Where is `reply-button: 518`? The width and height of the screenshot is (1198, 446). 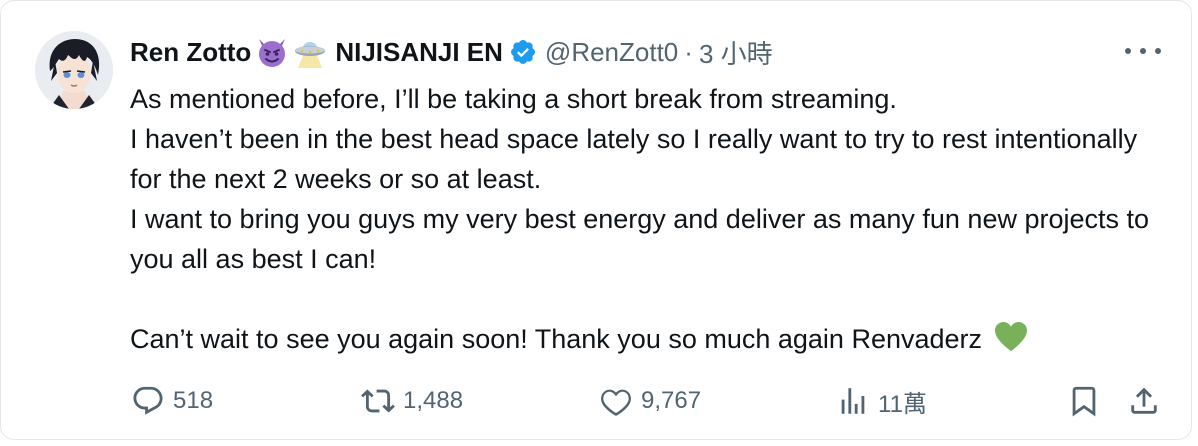
reply-button: 518 is located at coordinates (172, 401).